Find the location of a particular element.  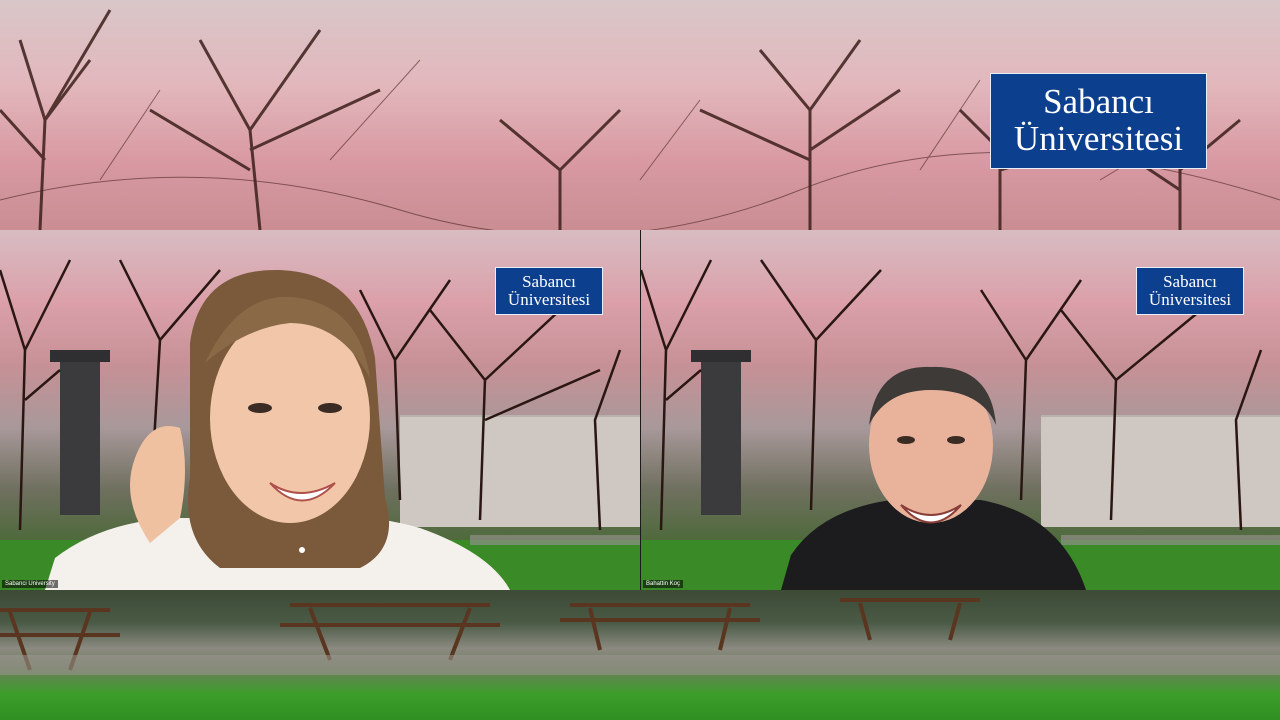

tile-logo-left: Sabancı Üniversitesi is located at coordinates (549, 291).